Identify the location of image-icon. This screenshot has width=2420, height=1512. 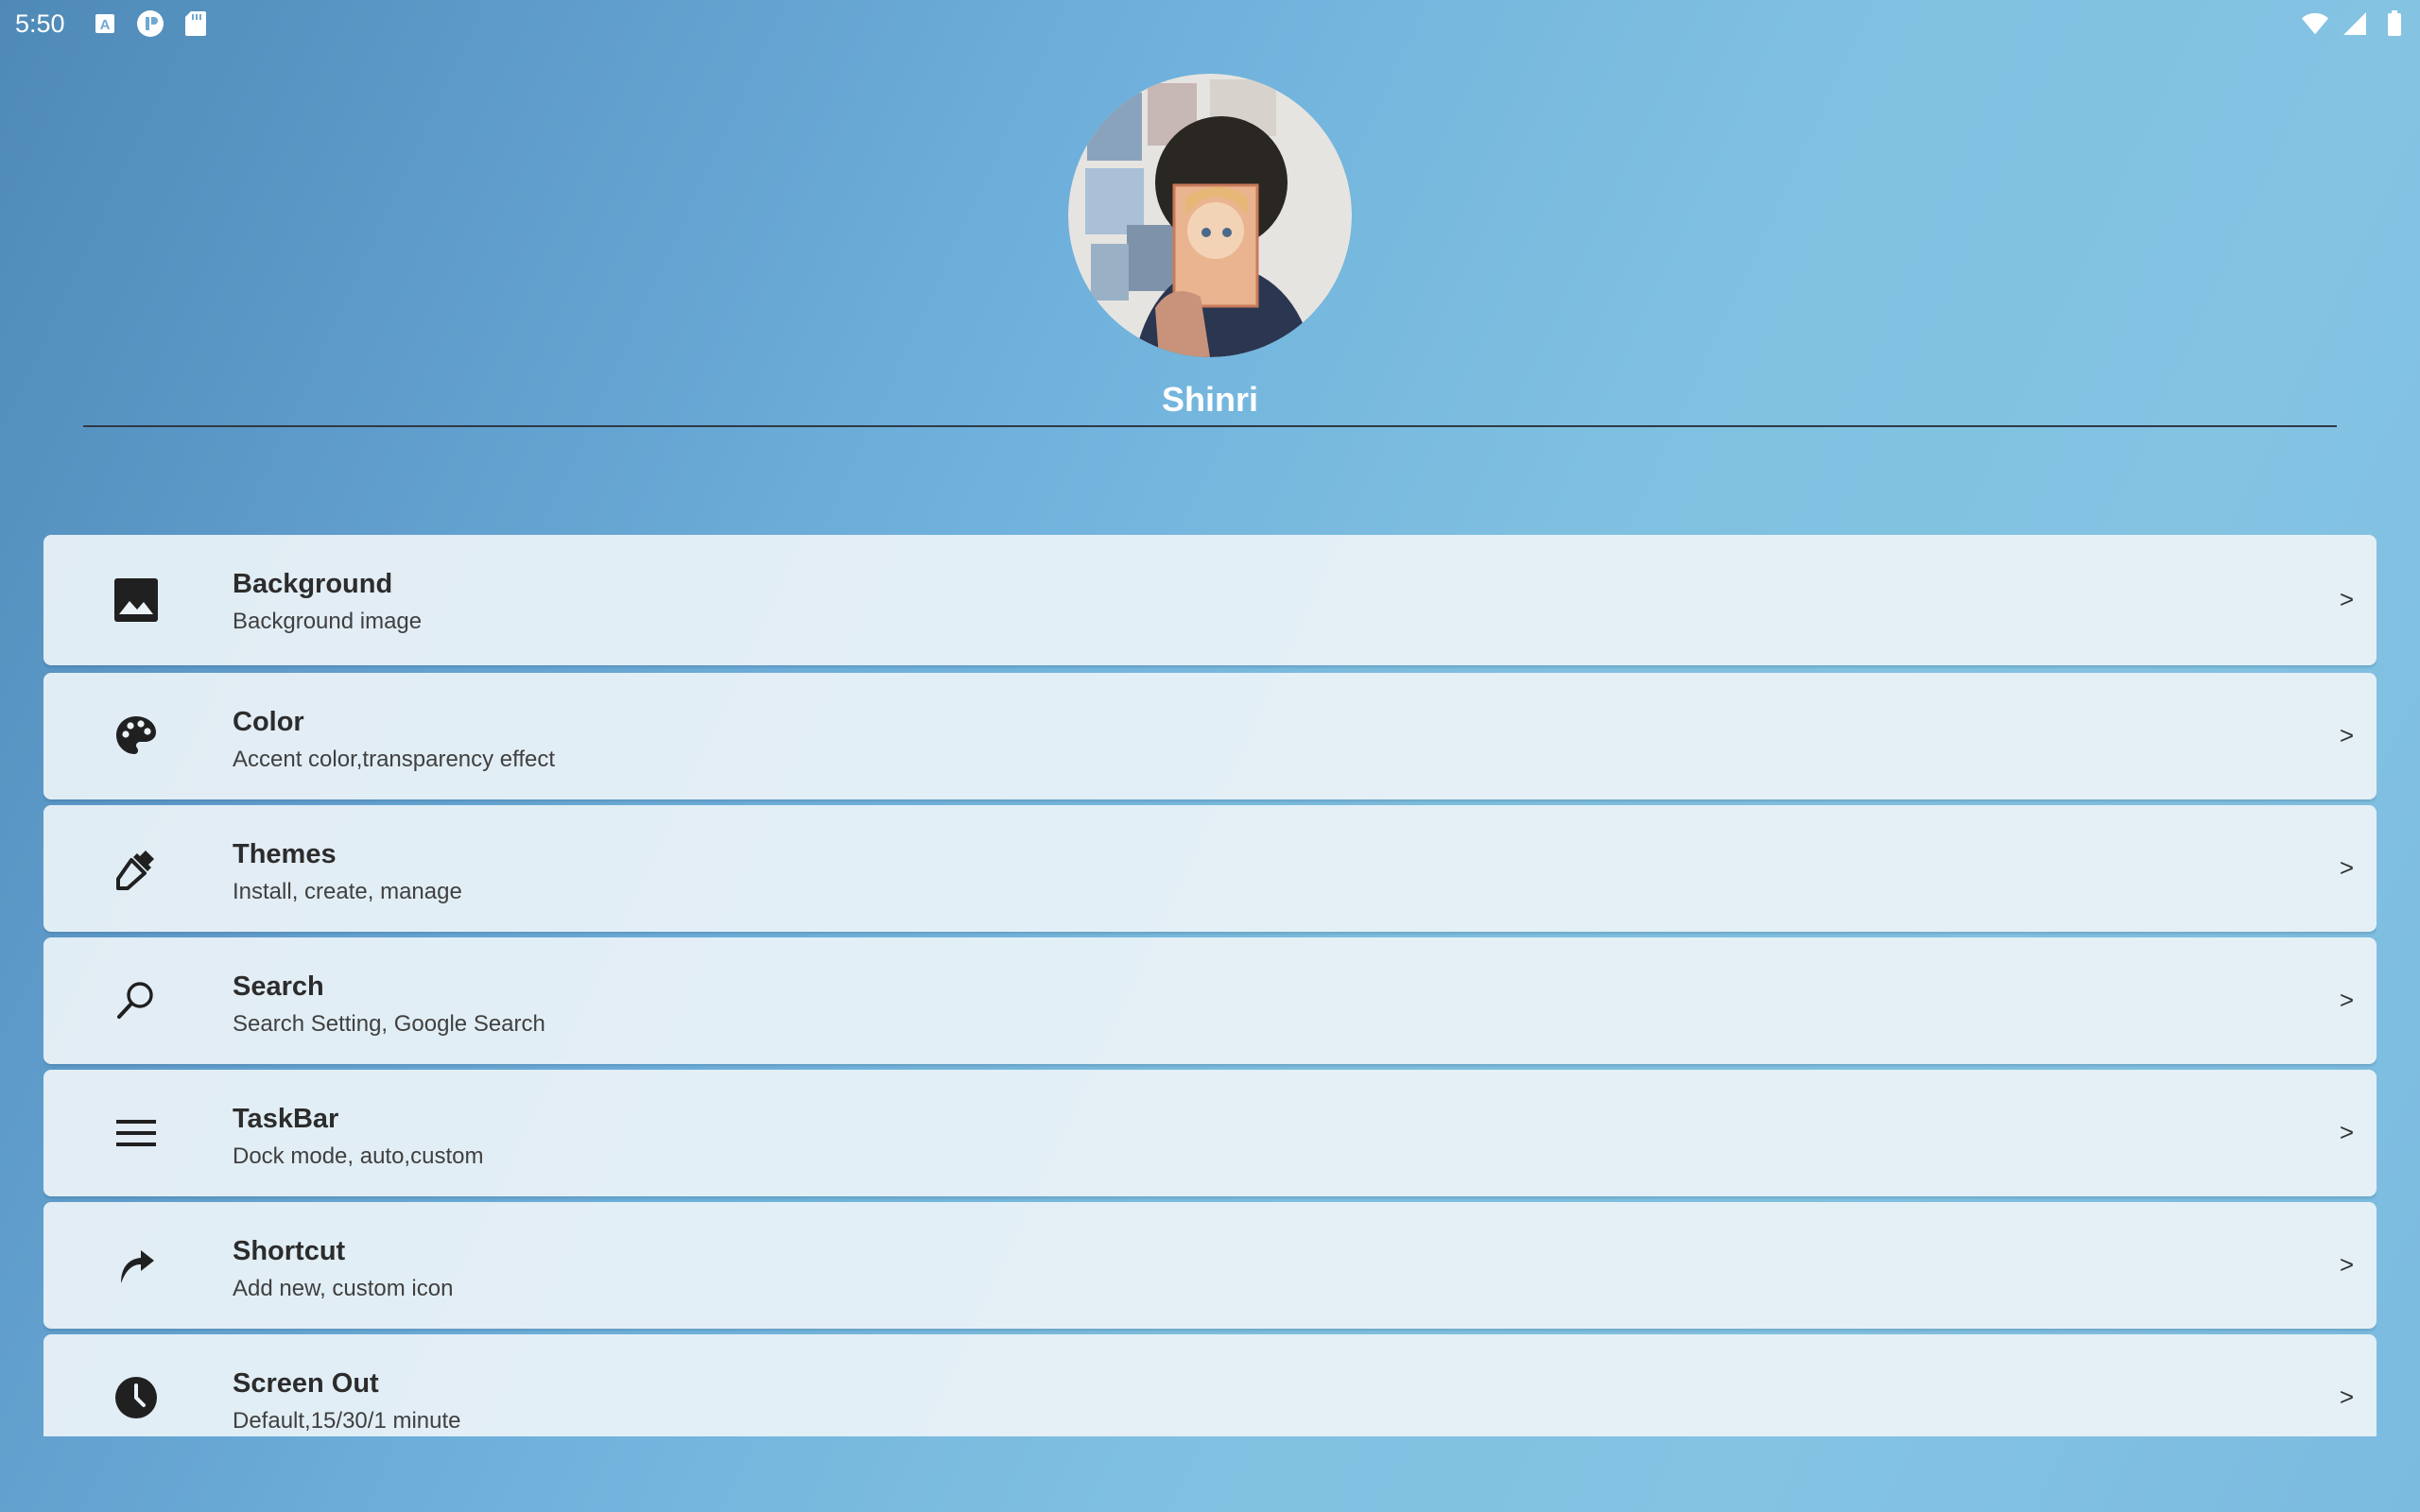
(137, 600).